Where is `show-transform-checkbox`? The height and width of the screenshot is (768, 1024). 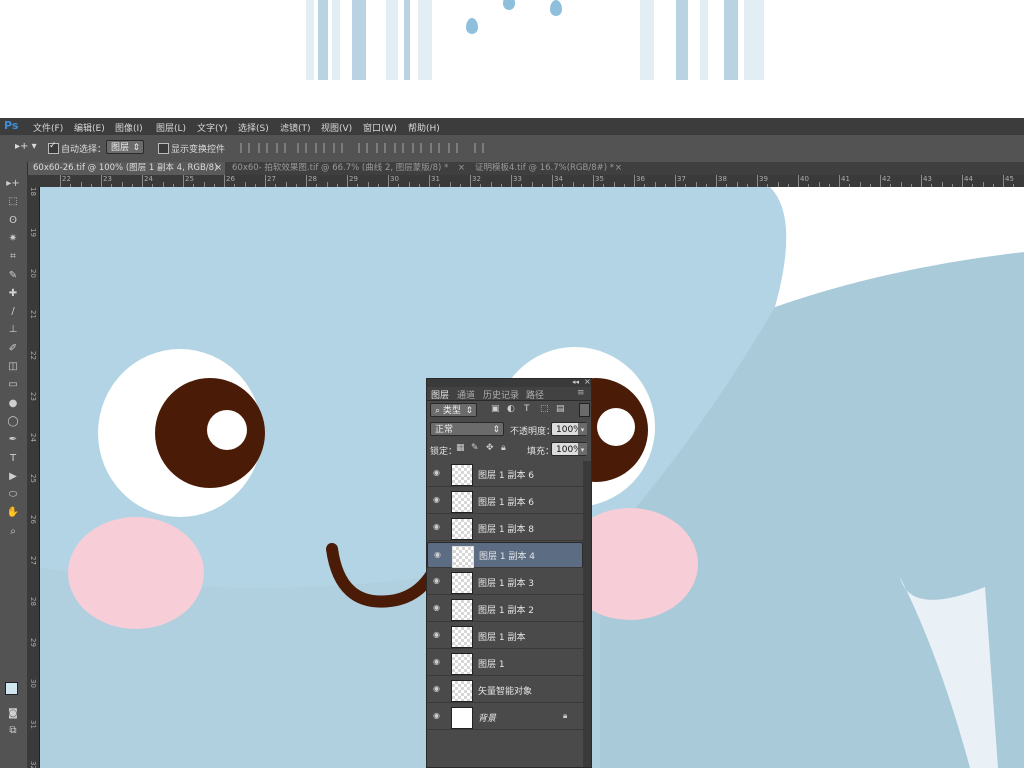 show-transform-checkbox is located at coordinates (163, 148).